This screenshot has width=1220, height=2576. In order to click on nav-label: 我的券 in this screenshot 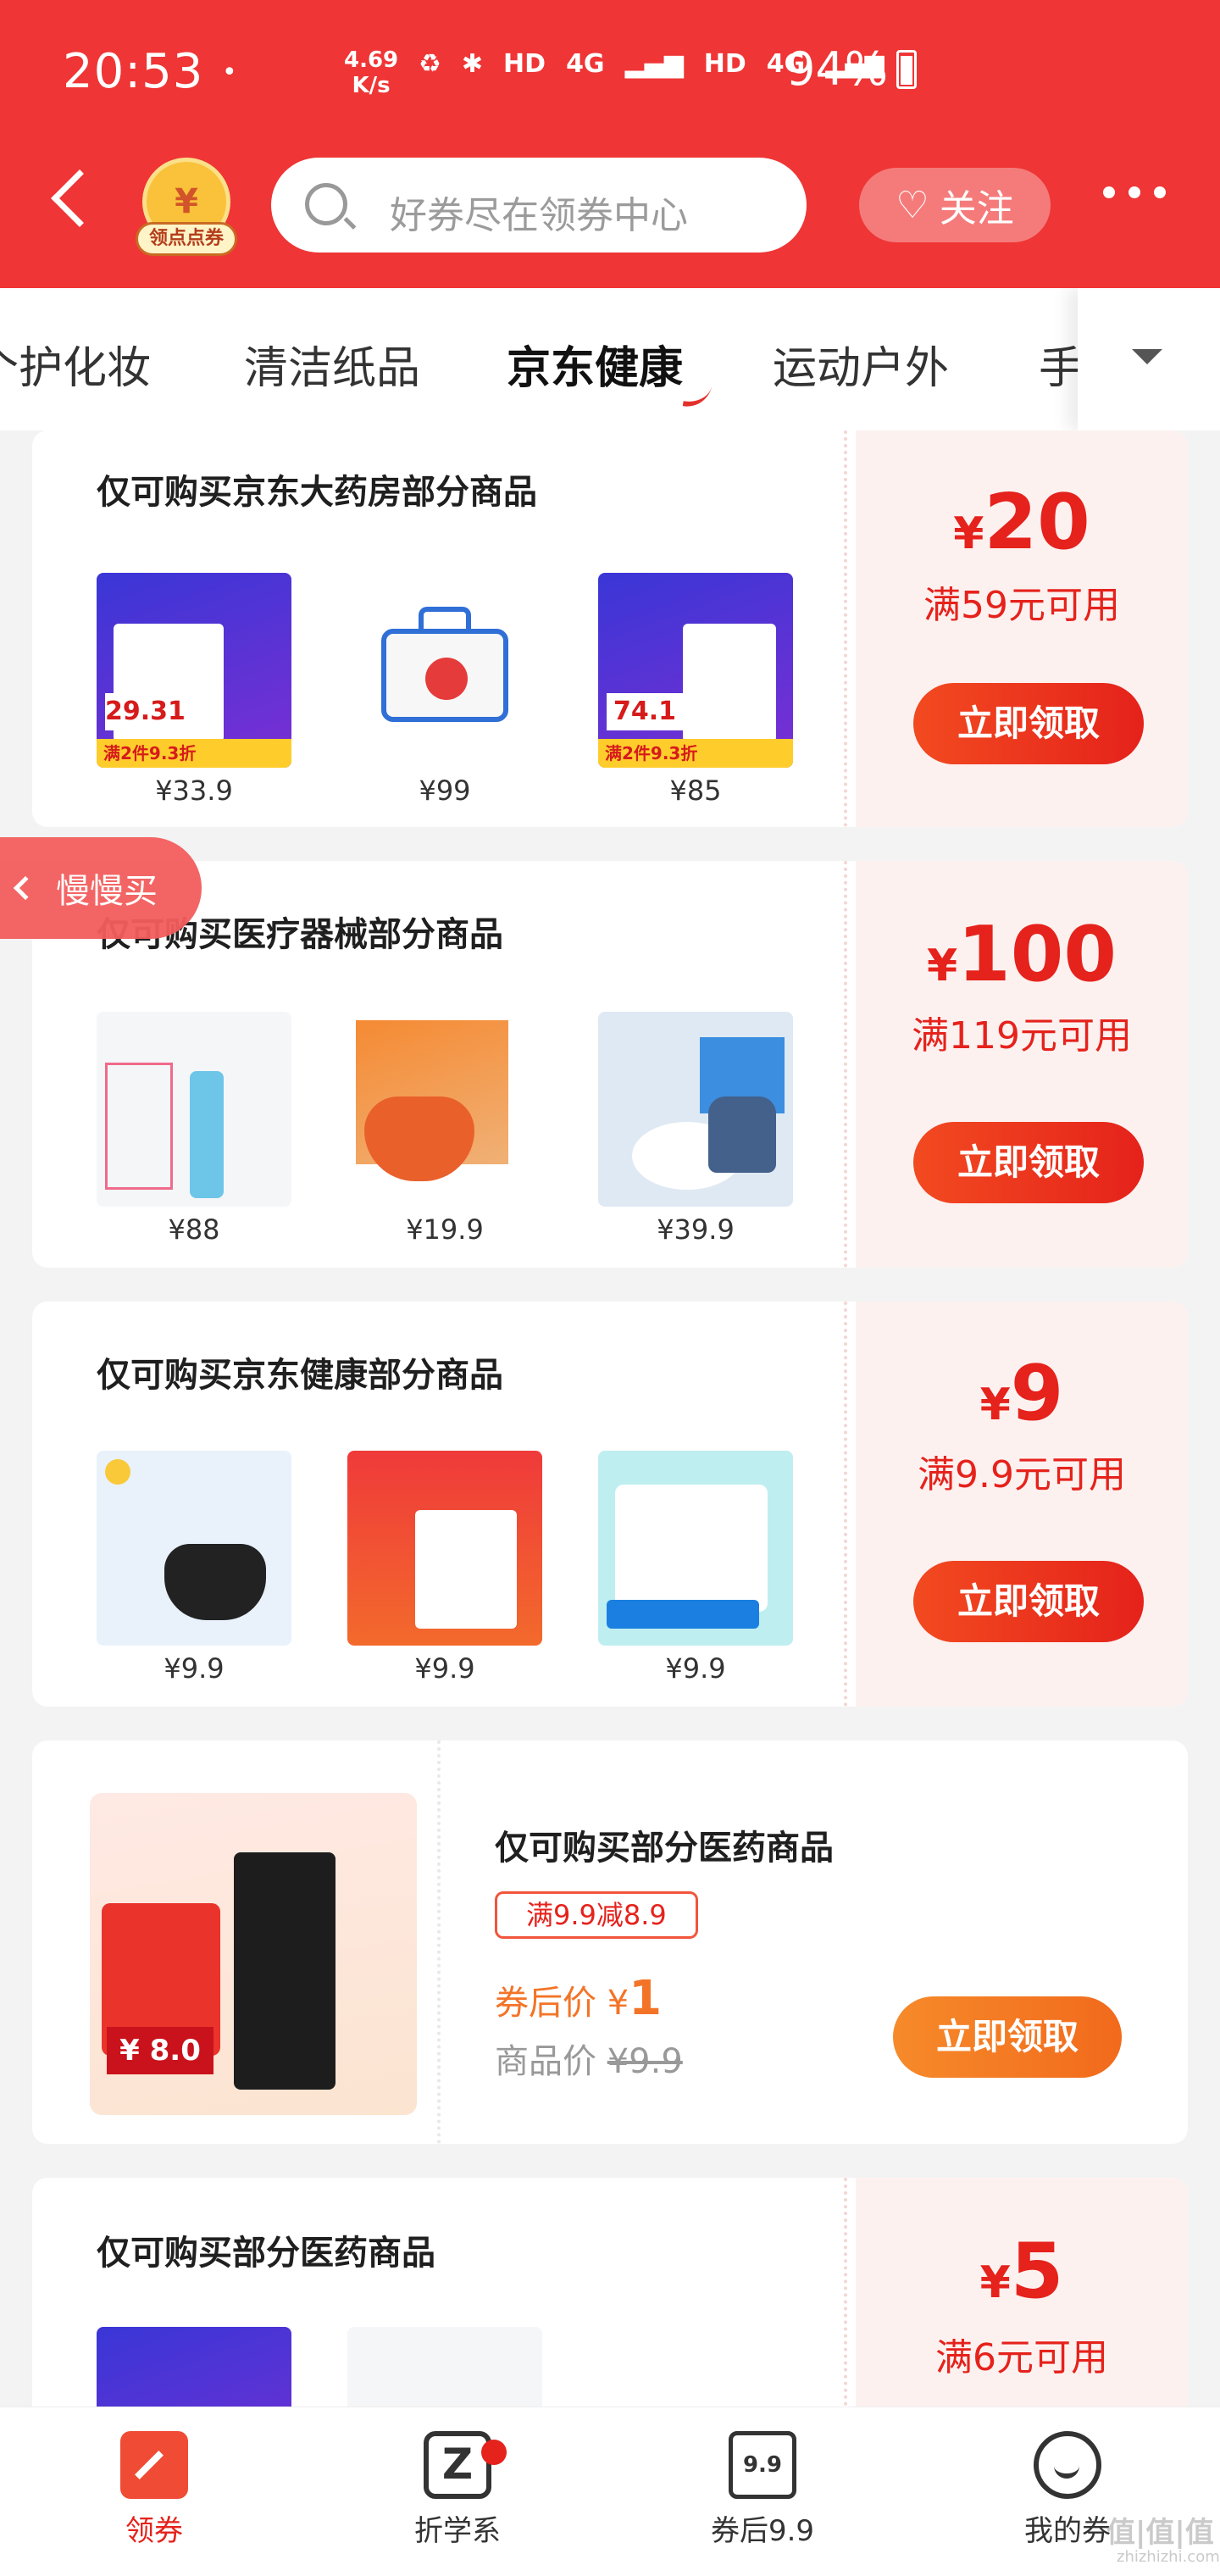, I will do `click(1067, 2531)`.